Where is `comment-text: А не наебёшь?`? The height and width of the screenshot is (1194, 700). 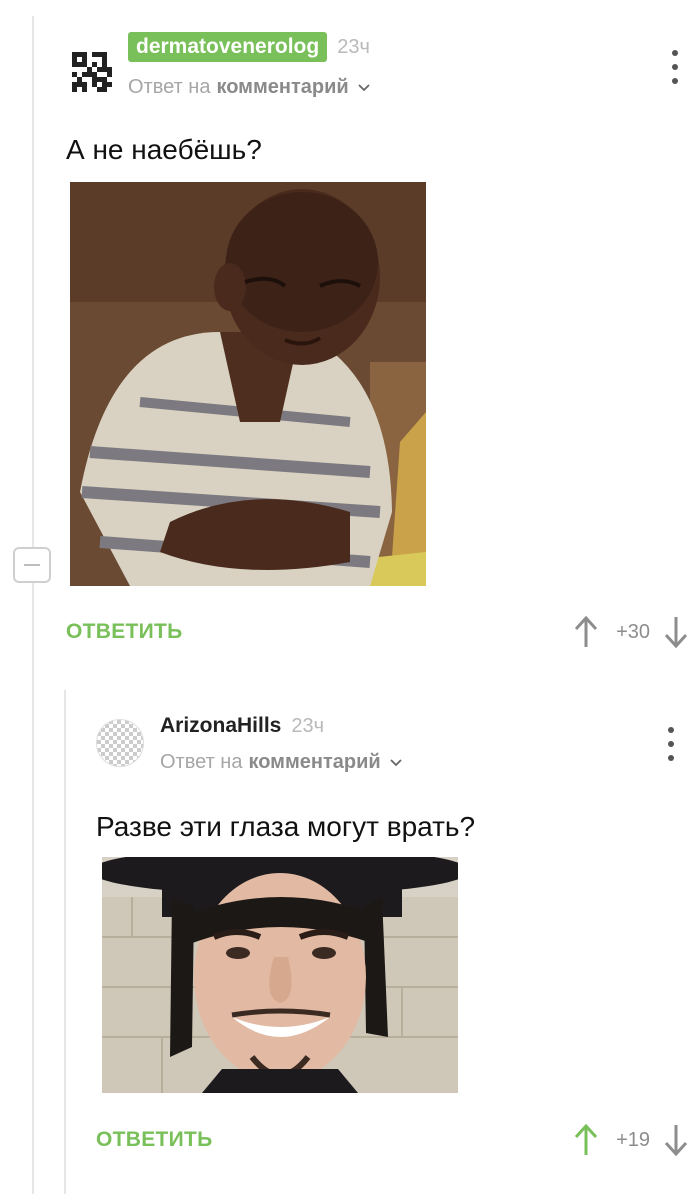 comment-text: А не наебёшь? is located at coordinates (164, 149).